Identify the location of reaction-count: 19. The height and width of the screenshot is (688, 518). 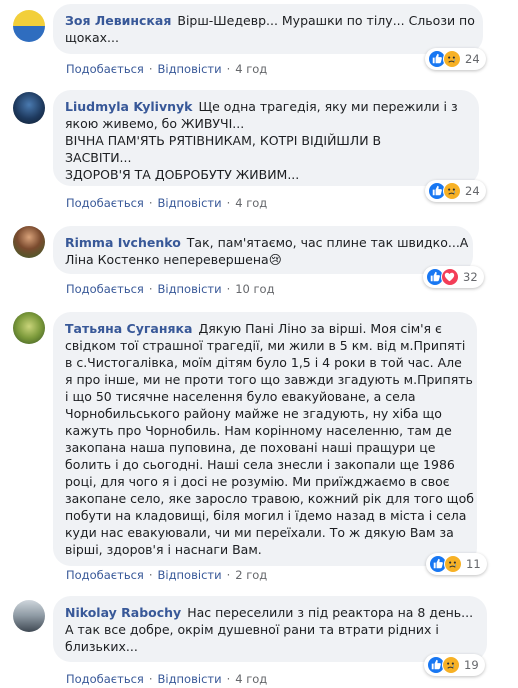
(471, 665).